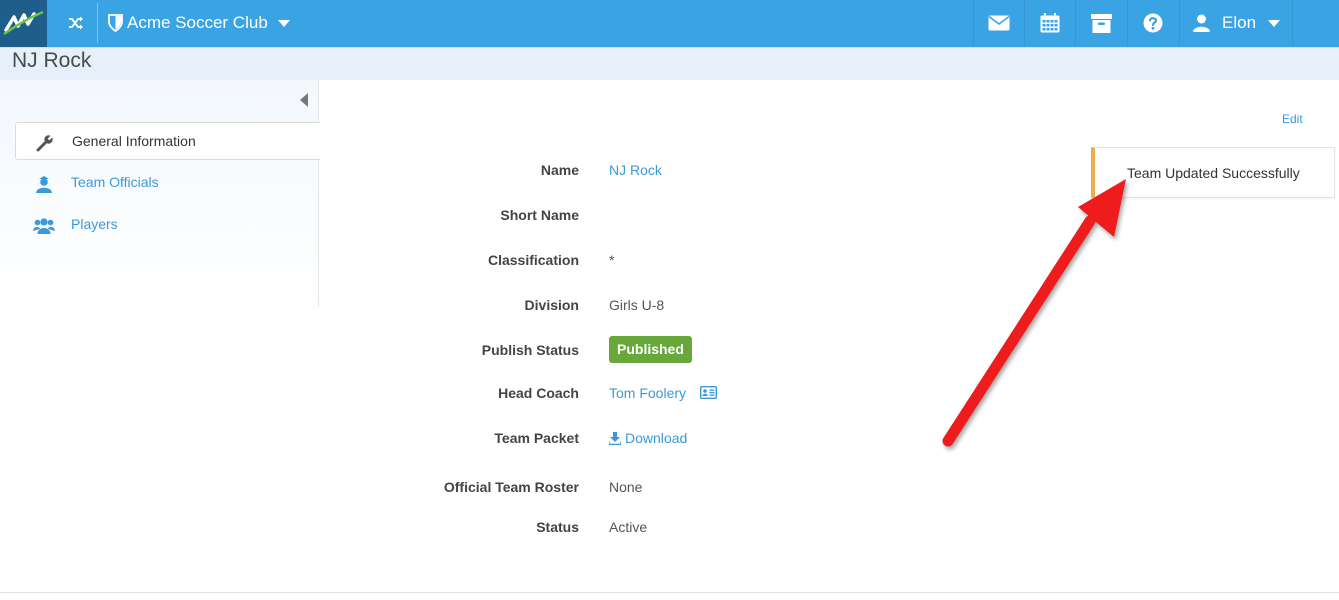  What do you see at coordinates (708, 392) in the screenshot?
I see `contact-card-icon` at bounding box center [708, 392].